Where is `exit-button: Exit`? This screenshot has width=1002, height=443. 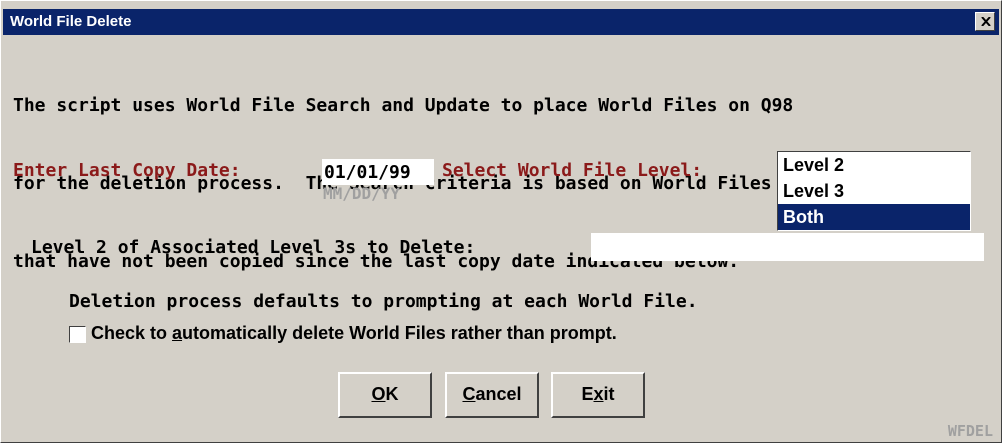 exit-button: Exit is located at coordinates (598, 395).